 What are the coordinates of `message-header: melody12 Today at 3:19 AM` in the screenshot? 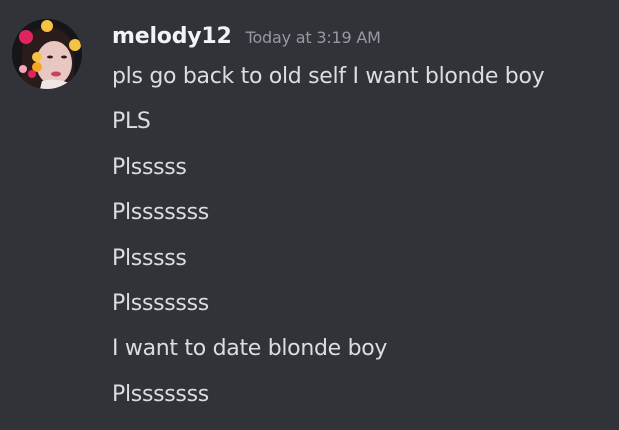 It's located at (246, 36).